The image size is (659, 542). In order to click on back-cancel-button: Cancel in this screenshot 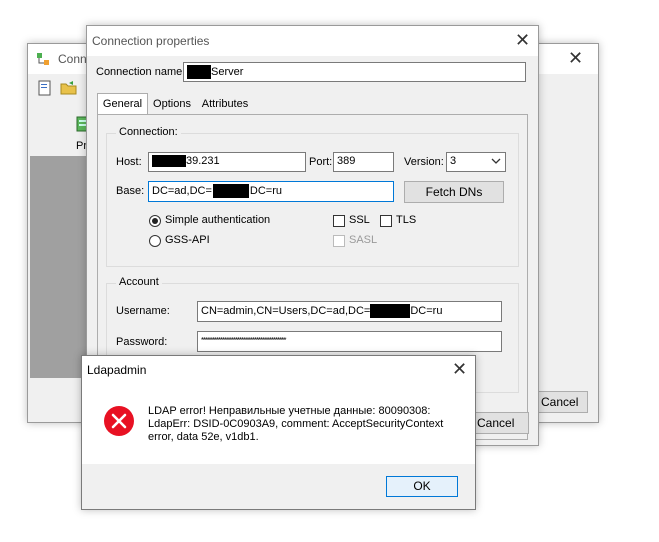, I will do `click(563, 402)`.